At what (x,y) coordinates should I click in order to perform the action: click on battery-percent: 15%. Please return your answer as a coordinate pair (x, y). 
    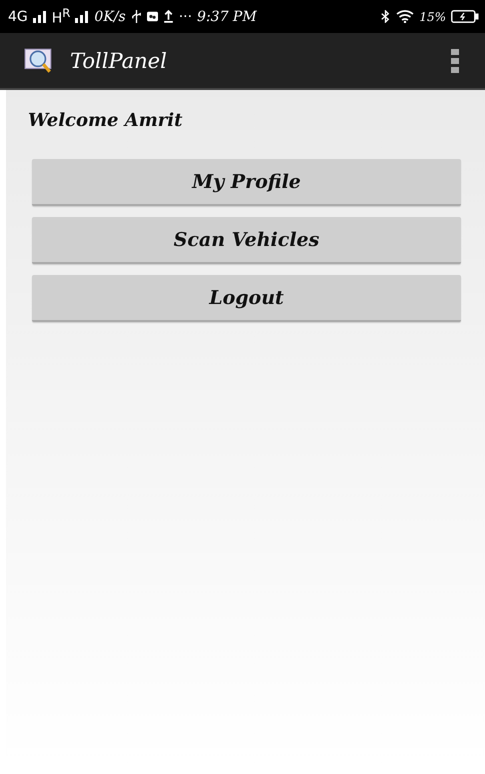
    Looking at the image, I should click on (432, 17).